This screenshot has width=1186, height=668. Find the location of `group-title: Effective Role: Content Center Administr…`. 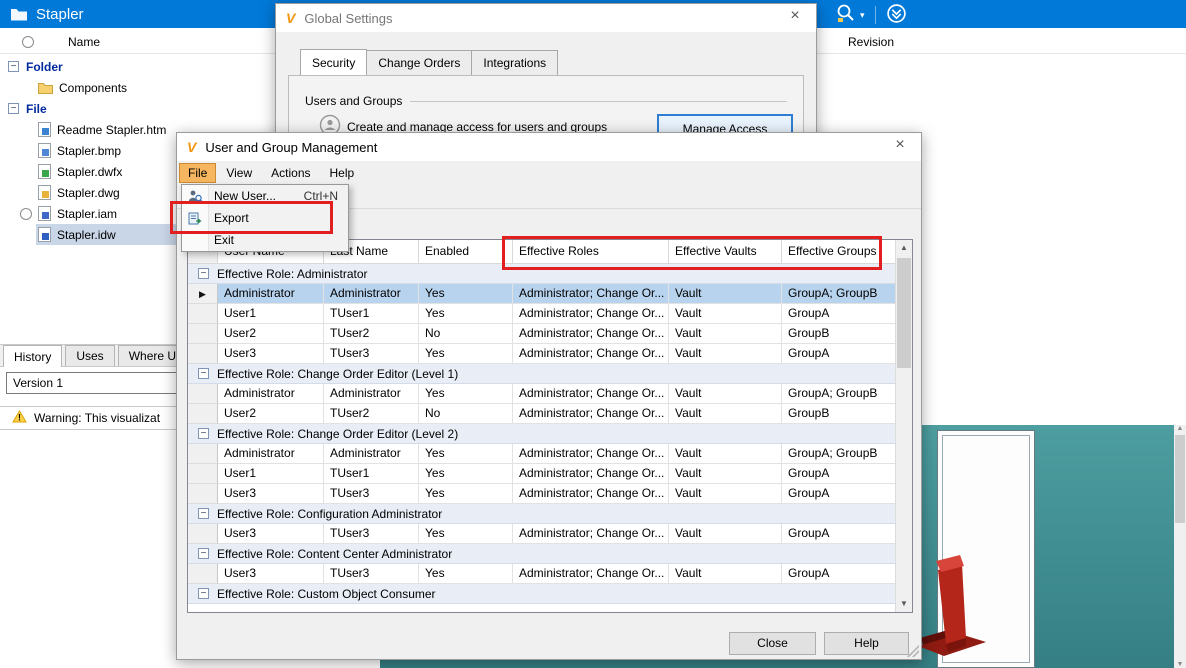

group-title: Effective Role: Content Center Administr… is located at coordinates (335, 553).